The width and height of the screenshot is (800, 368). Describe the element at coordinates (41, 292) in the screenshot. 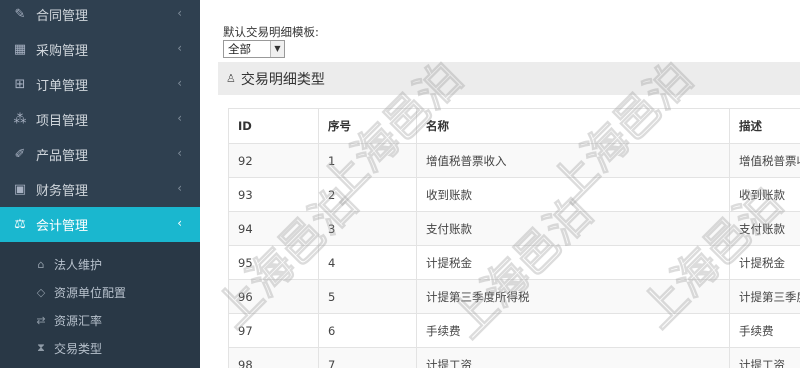

I see `diamond-icon: ◇` at that location.